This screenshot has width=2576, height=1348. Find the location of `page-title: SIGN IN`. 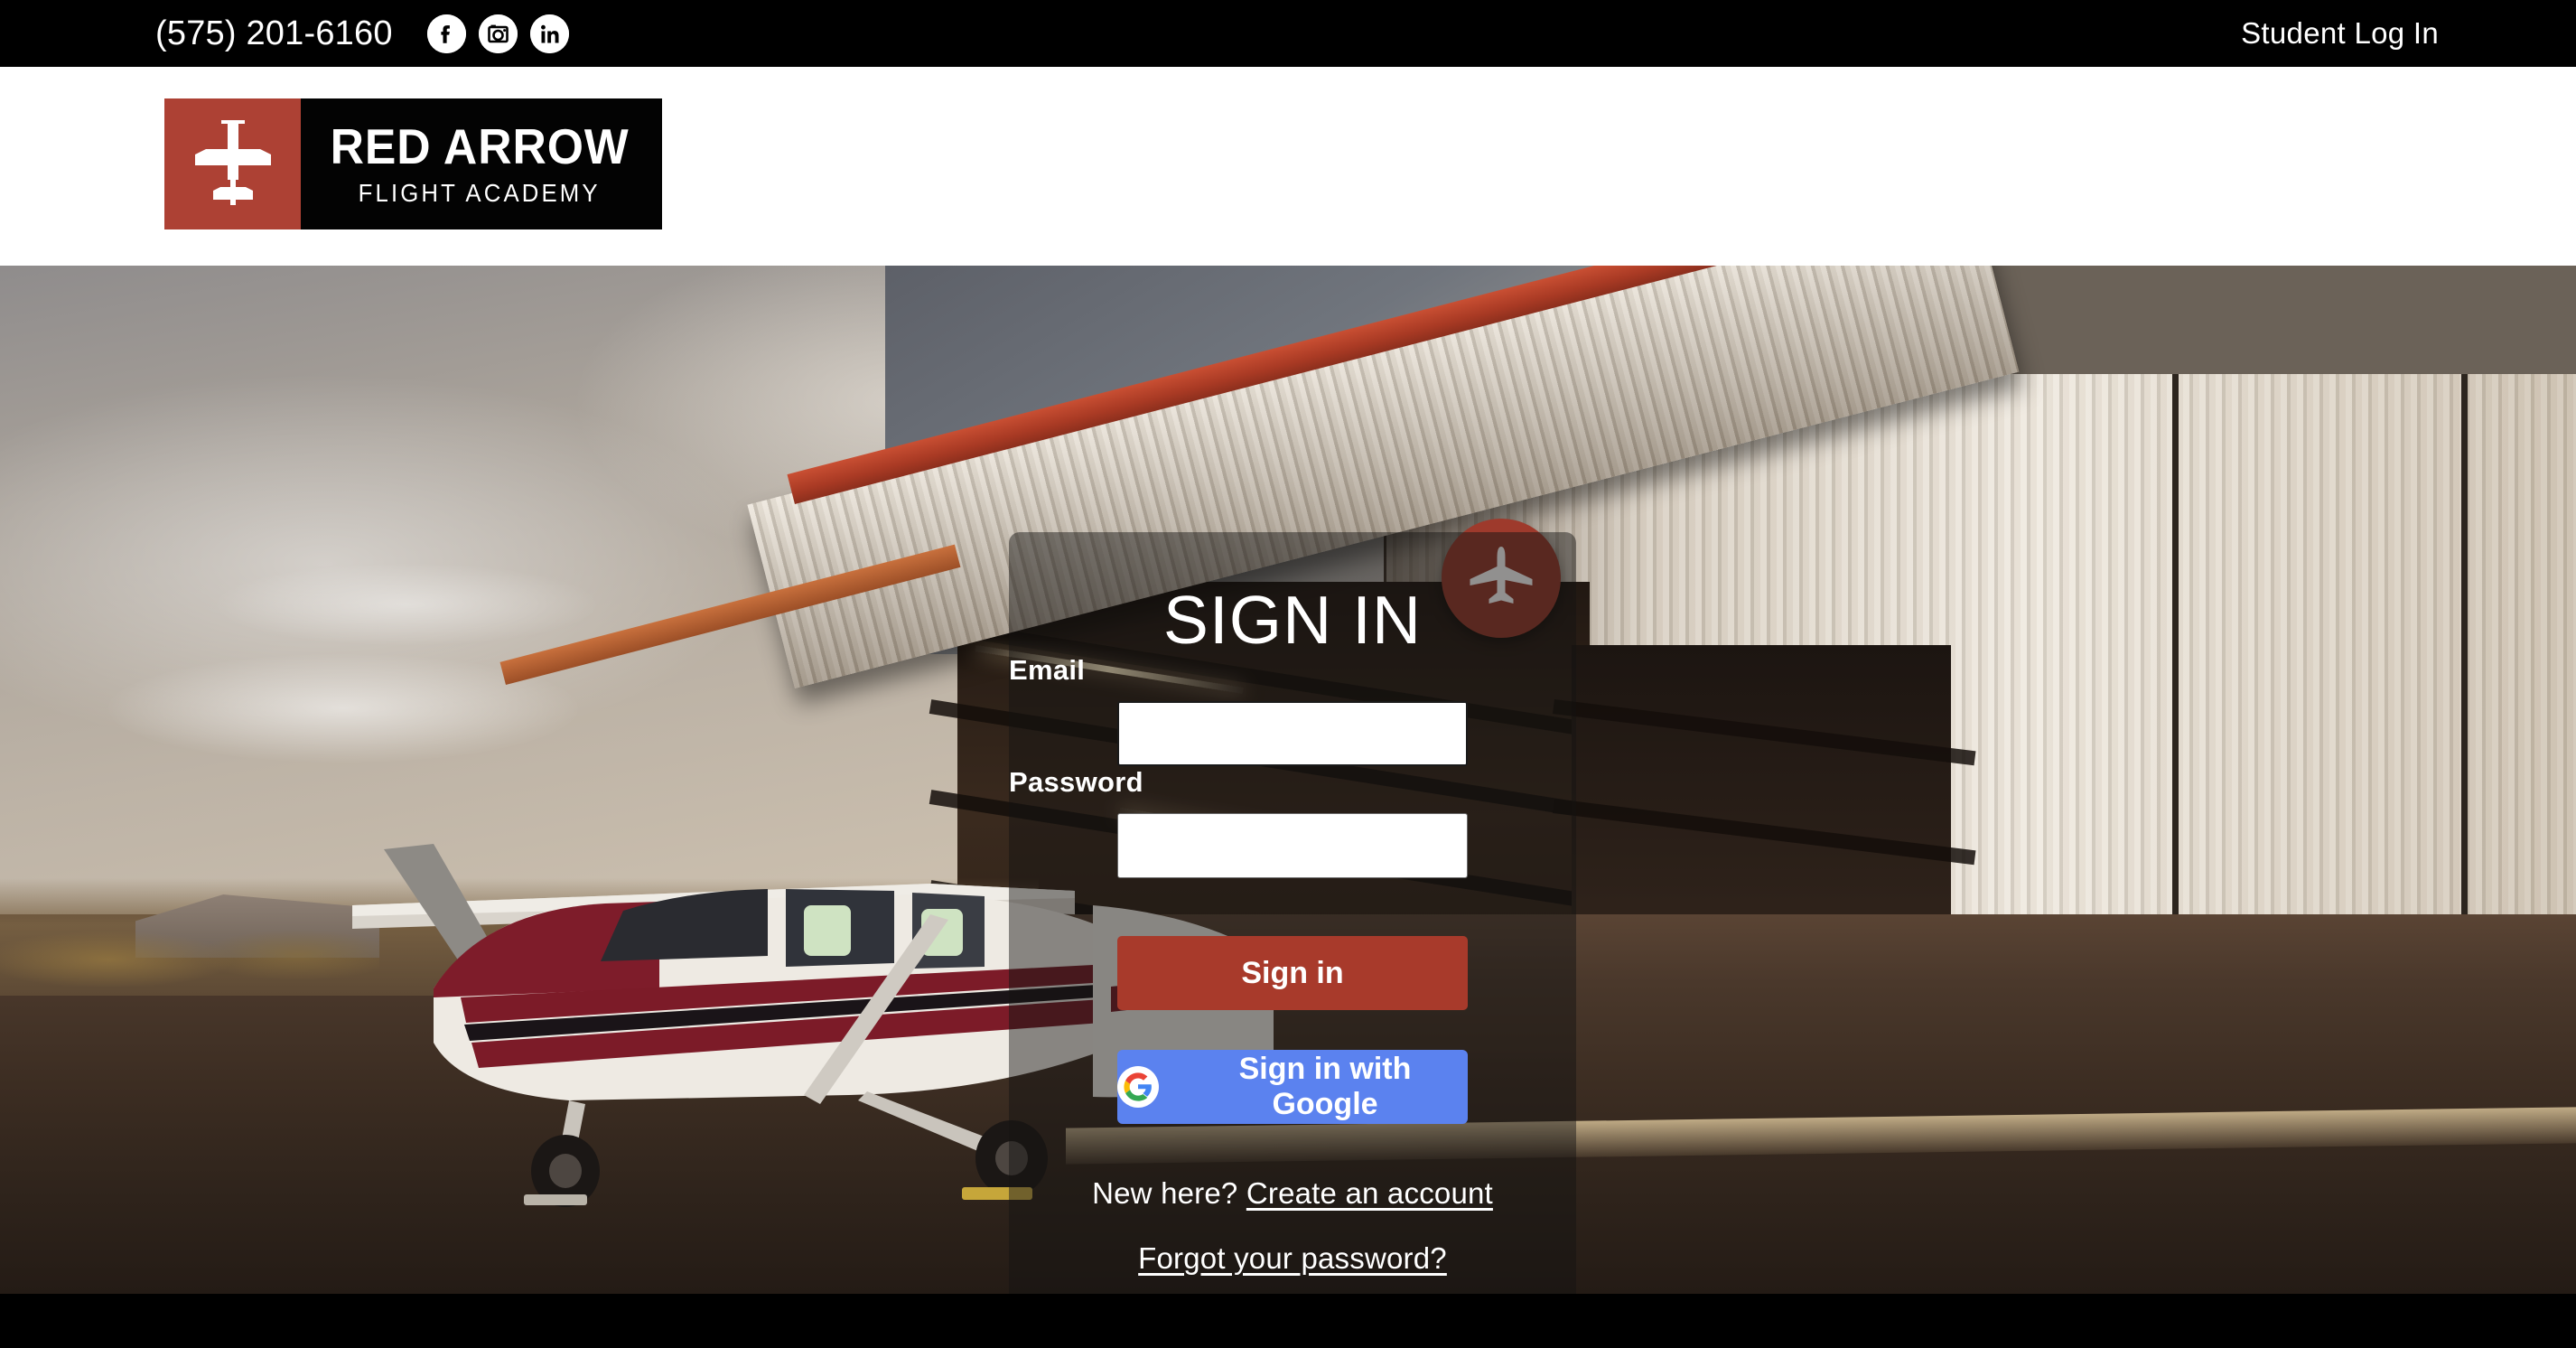

page-title: SIGN IN is located at coordinates (1292, 620).